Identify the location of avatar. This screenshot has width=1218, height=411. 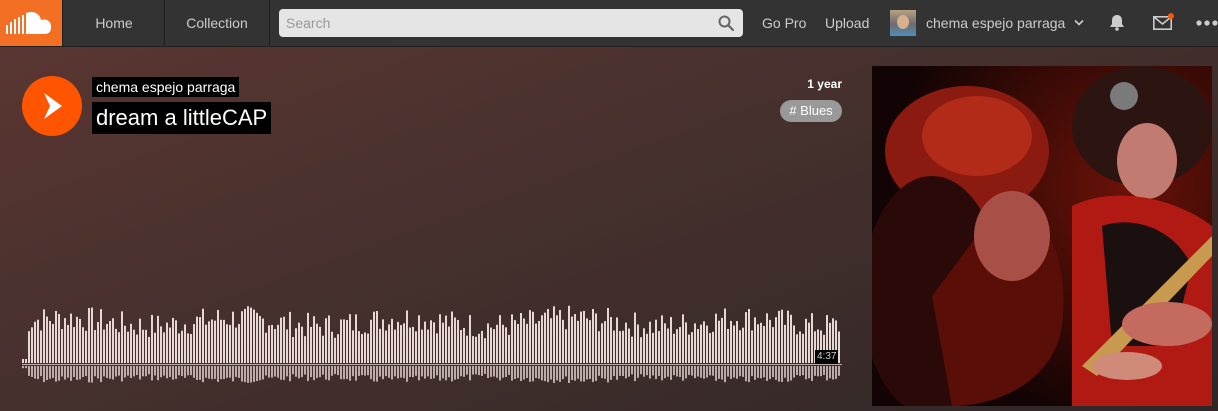
(903, 23).